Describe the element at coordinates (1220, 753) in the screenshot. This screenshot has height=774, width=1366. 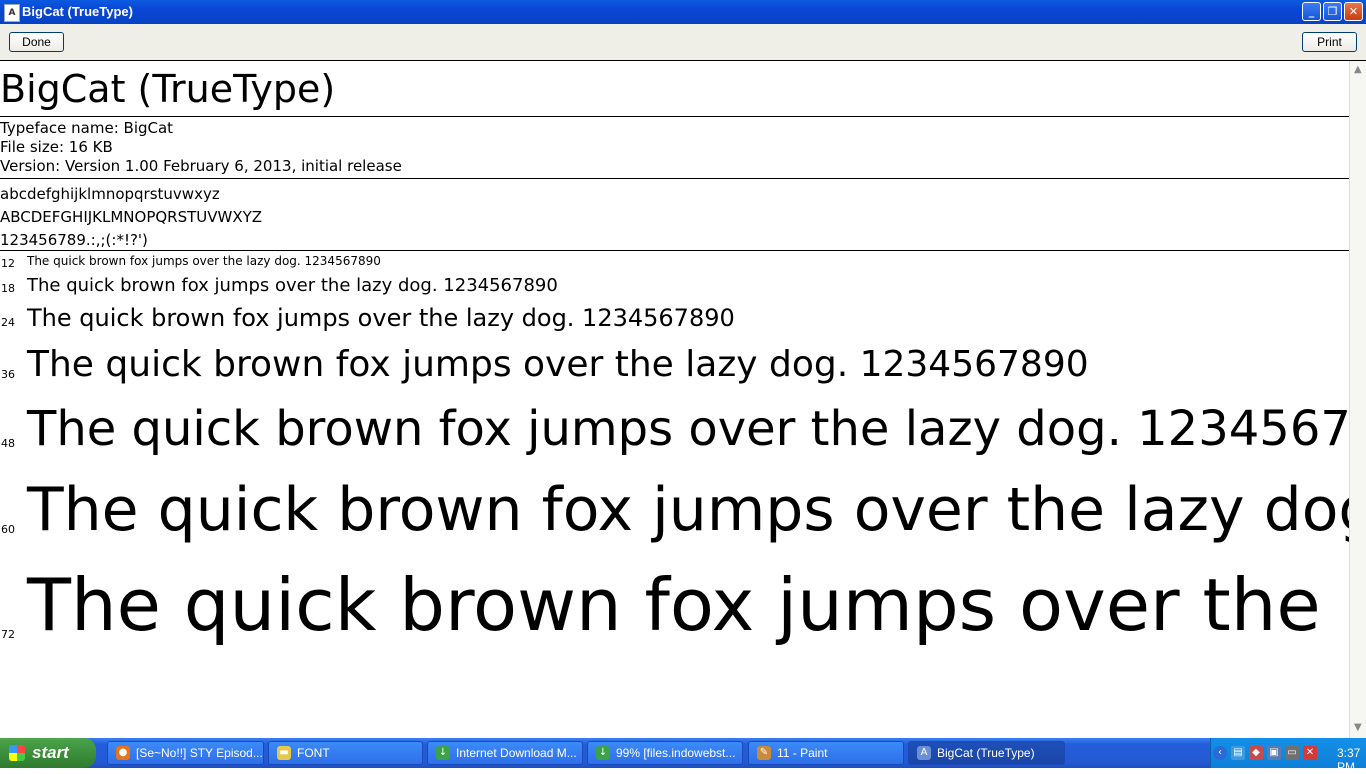
I see `tray-expand-icon: ‹` at that location.